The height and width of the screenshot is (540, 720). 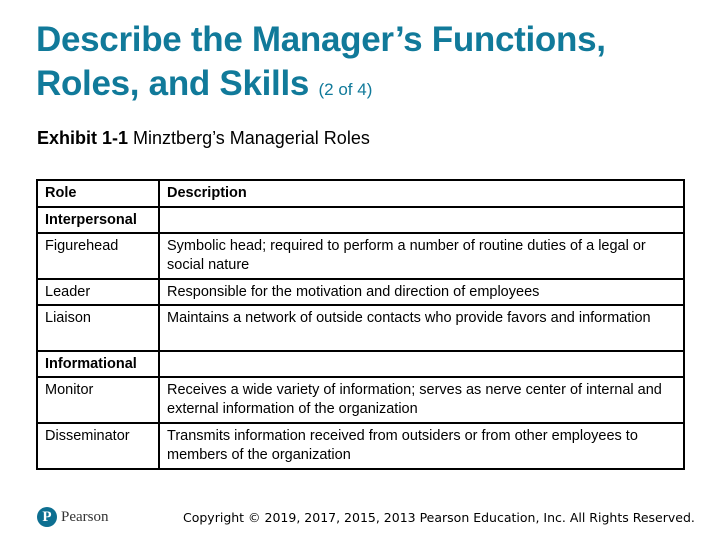 I want to click on category-name: Interpersonal, so click(x=98, y=220).